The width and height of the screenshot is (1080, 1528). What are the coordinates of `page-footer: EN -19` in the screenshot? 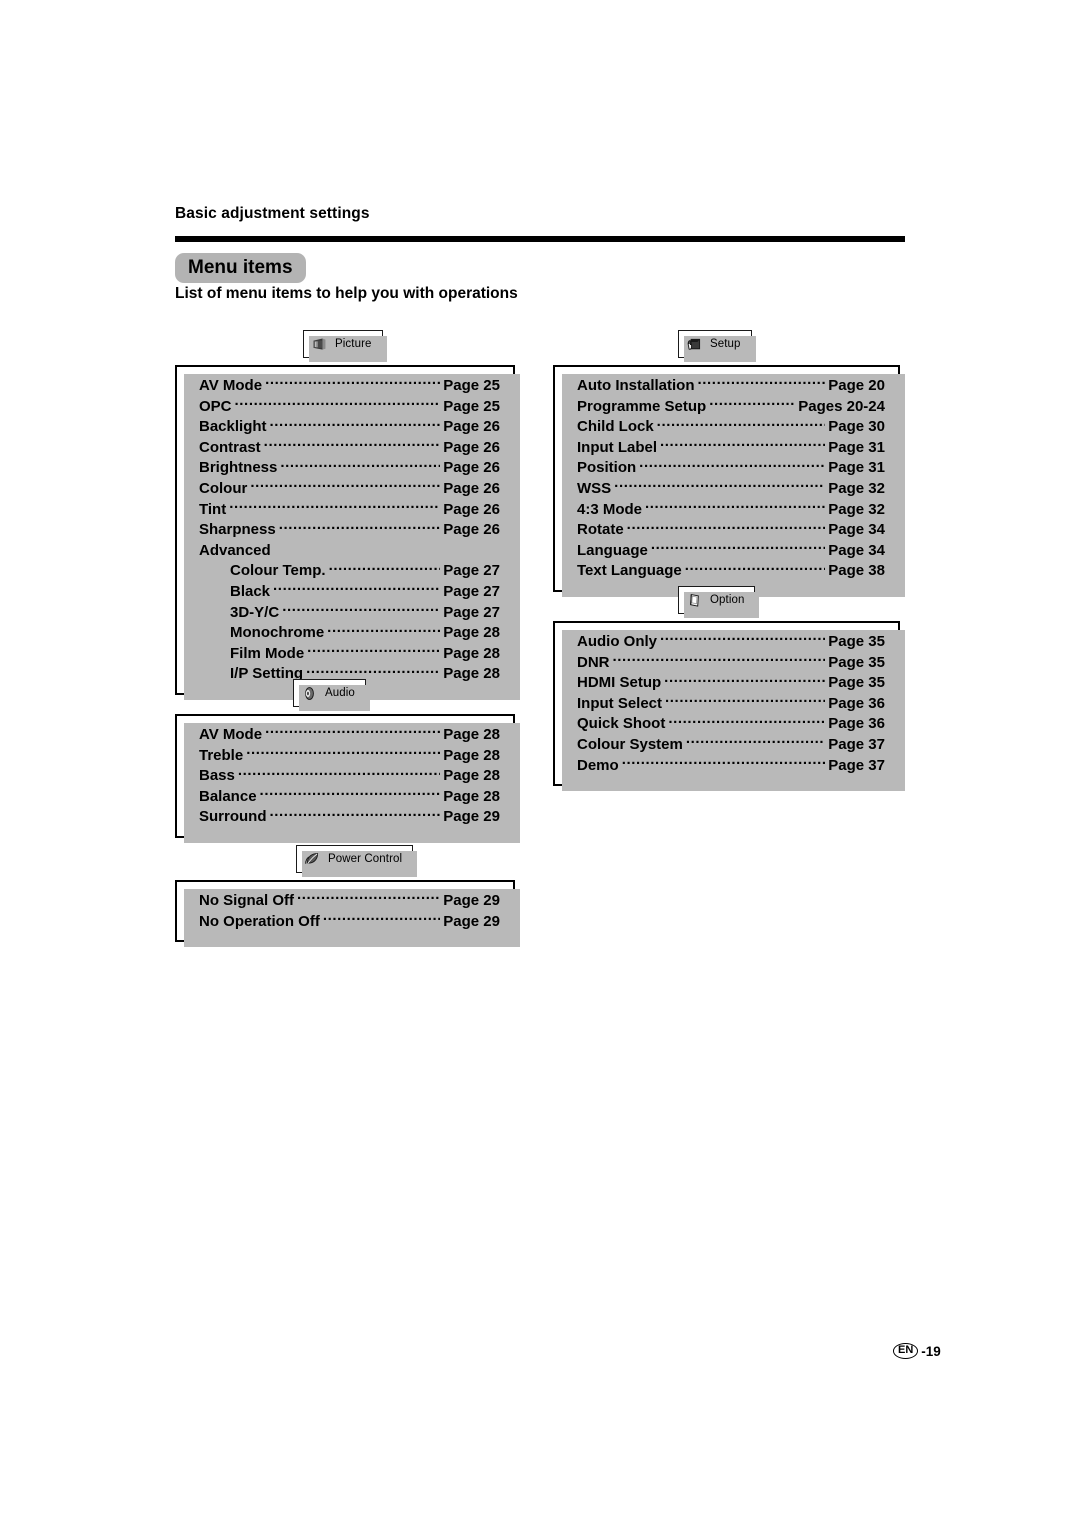 It's located at (917, 1351).